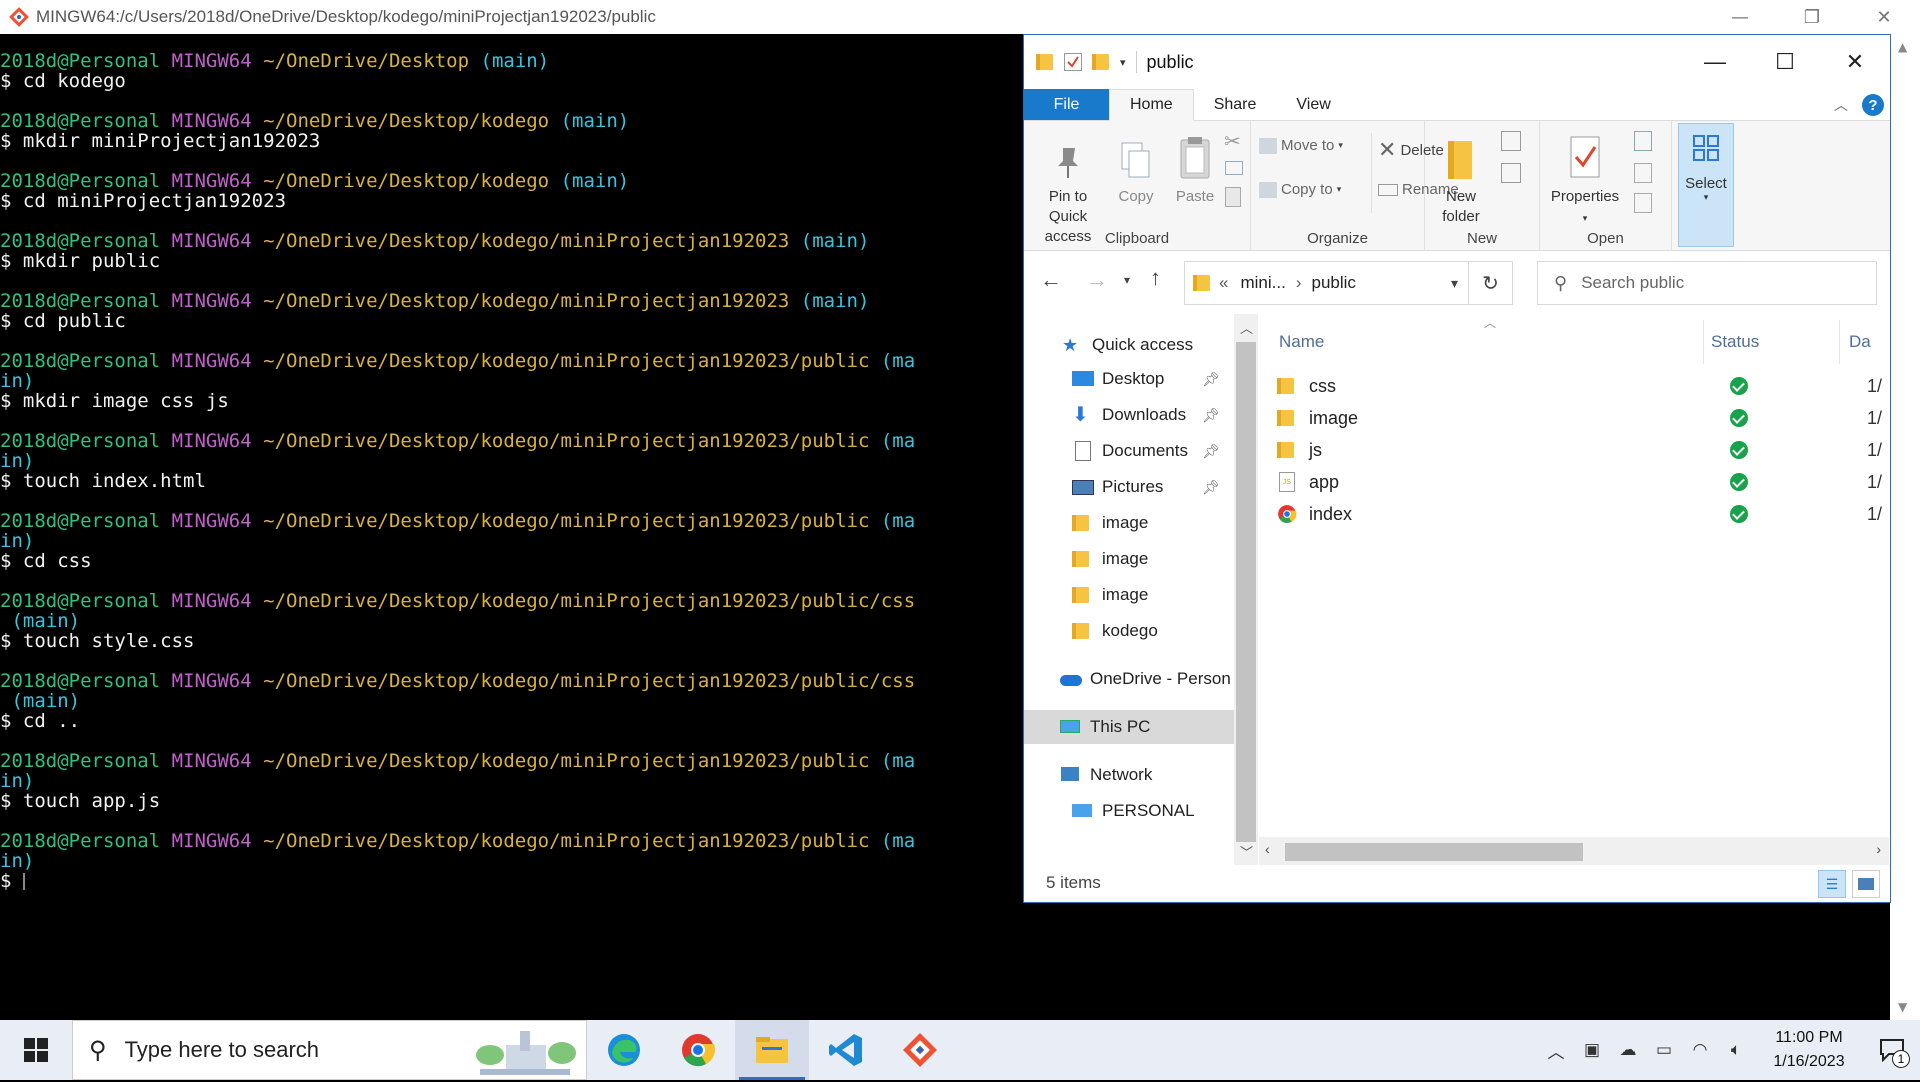 This screenshot has height=1082, width=1920. Describe the element at coordinates (1706, 185) in the screenshot. I see `select-button: Select ▾` at that location.